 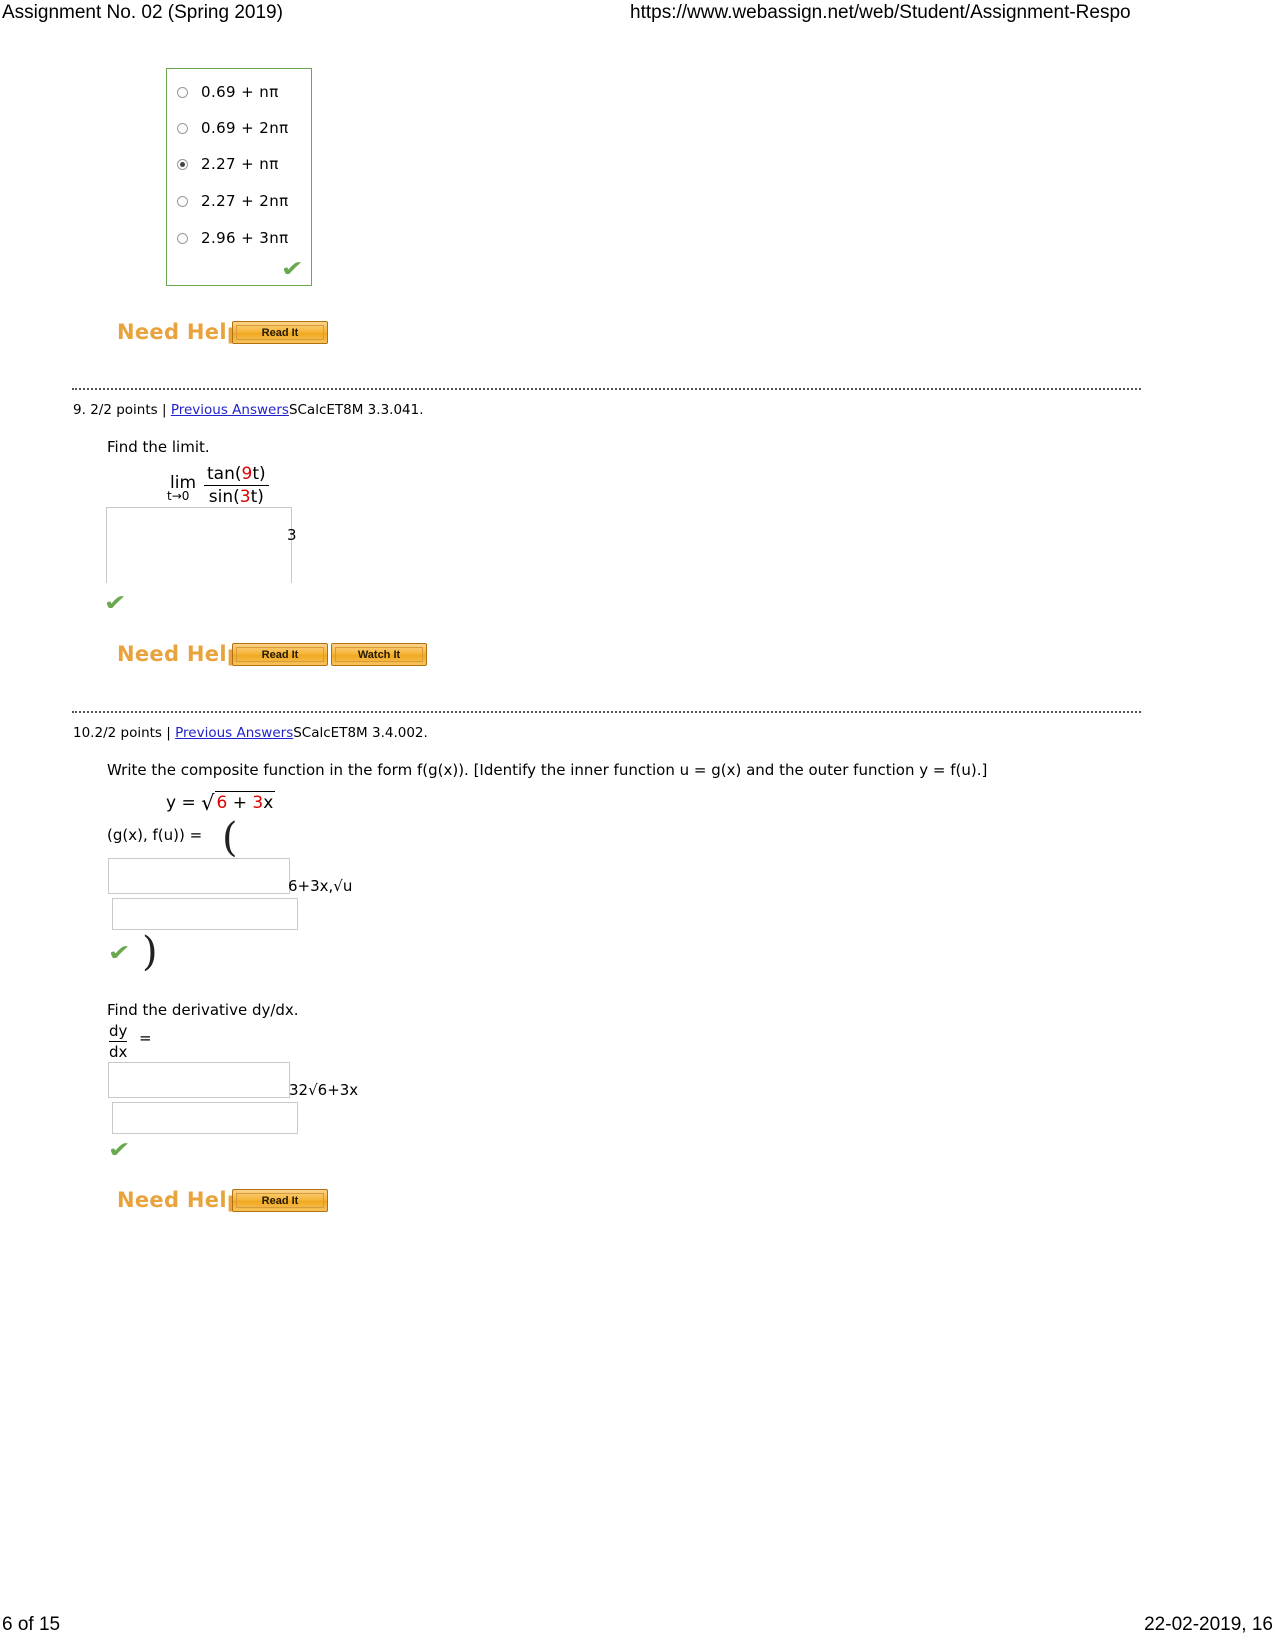 I want to click on derivative-equals: =, so click(x=145, y=1038).